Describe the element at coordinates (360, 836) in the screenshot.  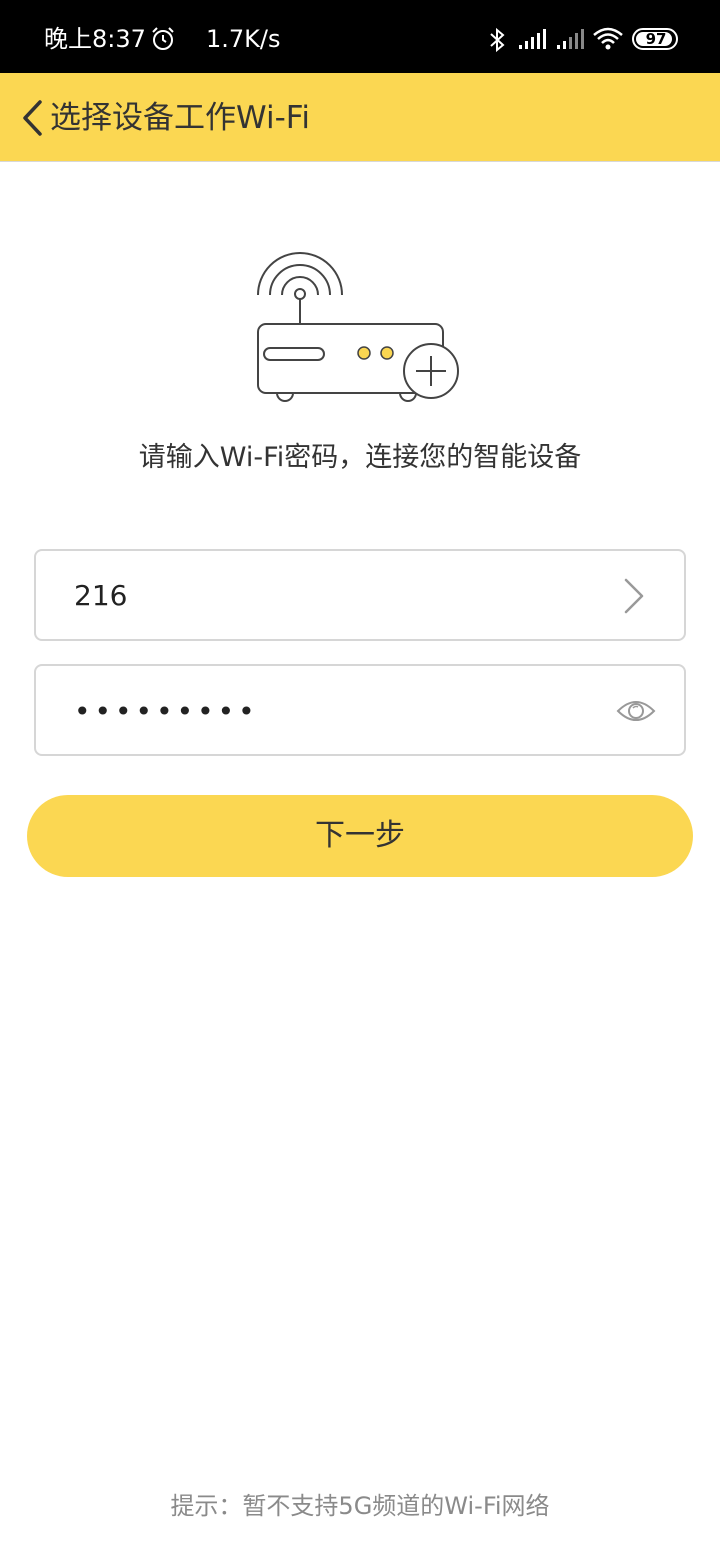
I see `next-button: 下一步` at that location.